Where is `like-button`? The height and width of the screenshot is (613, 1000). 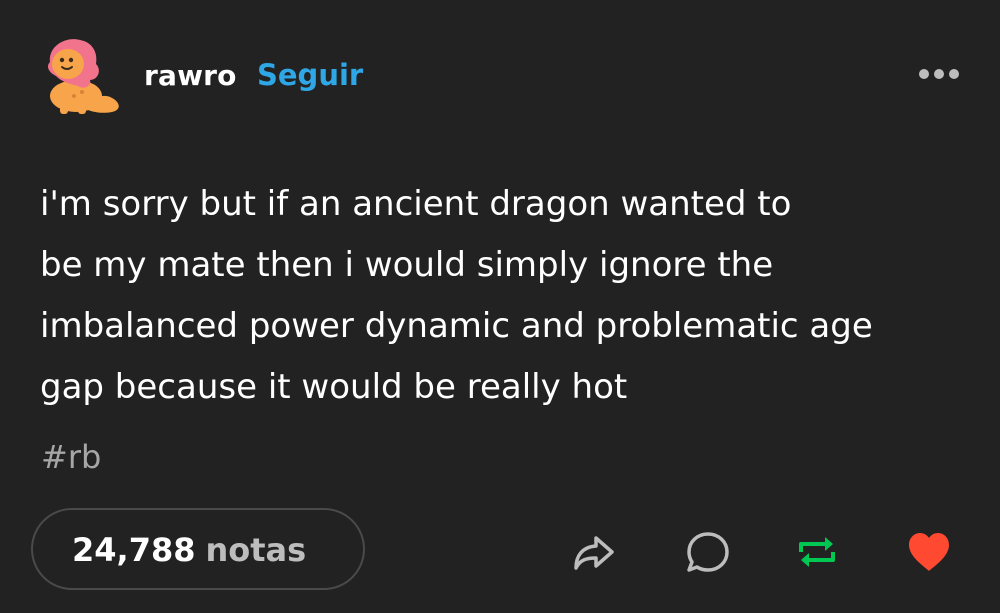 like-button is located at coordinates (929, 552).